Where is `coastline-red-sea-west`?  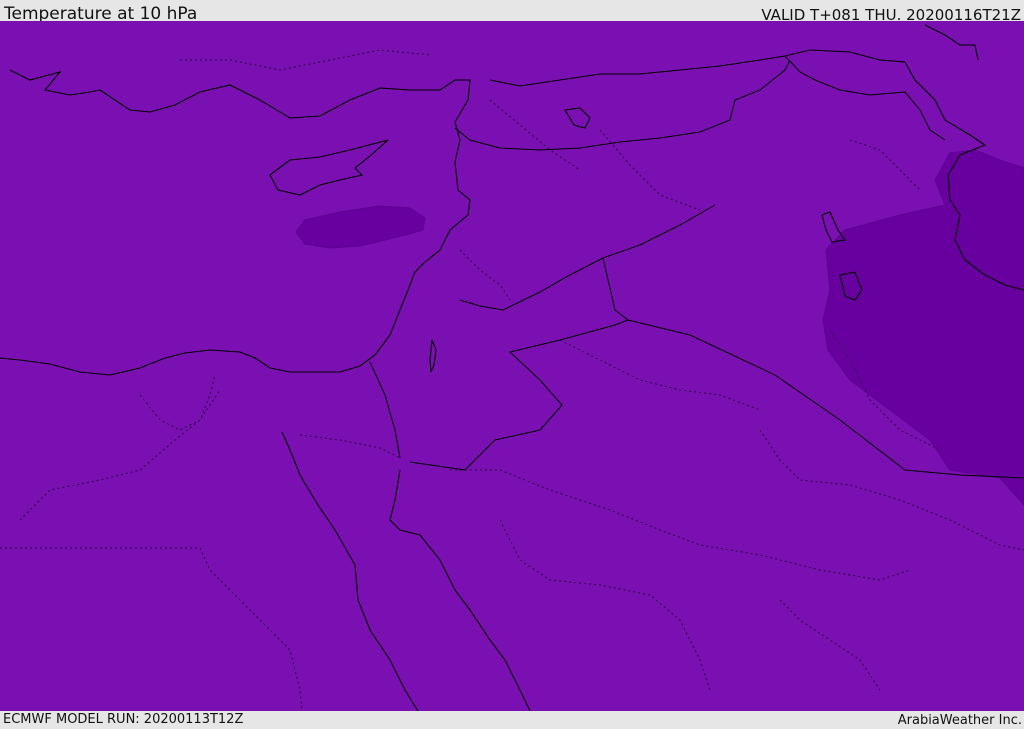
coastline-red-sea-west is located at coordinates (350, 571).